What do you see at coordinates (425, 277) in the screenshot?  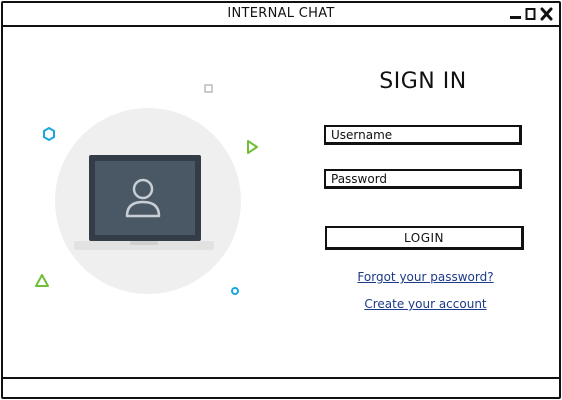 I see `forgot-password-link: Forgot your password?` at bounding box center [425, 277].